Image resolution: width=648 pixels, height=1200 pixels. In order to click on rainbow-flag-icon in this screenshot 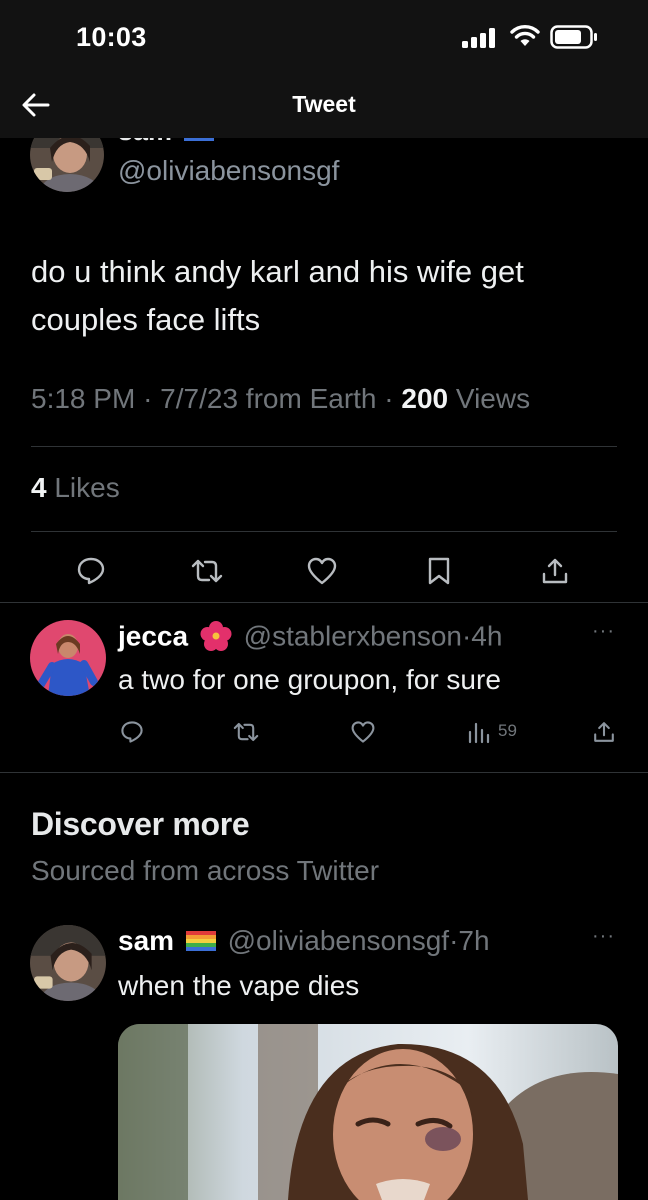, I will do `click(200, 940)`.